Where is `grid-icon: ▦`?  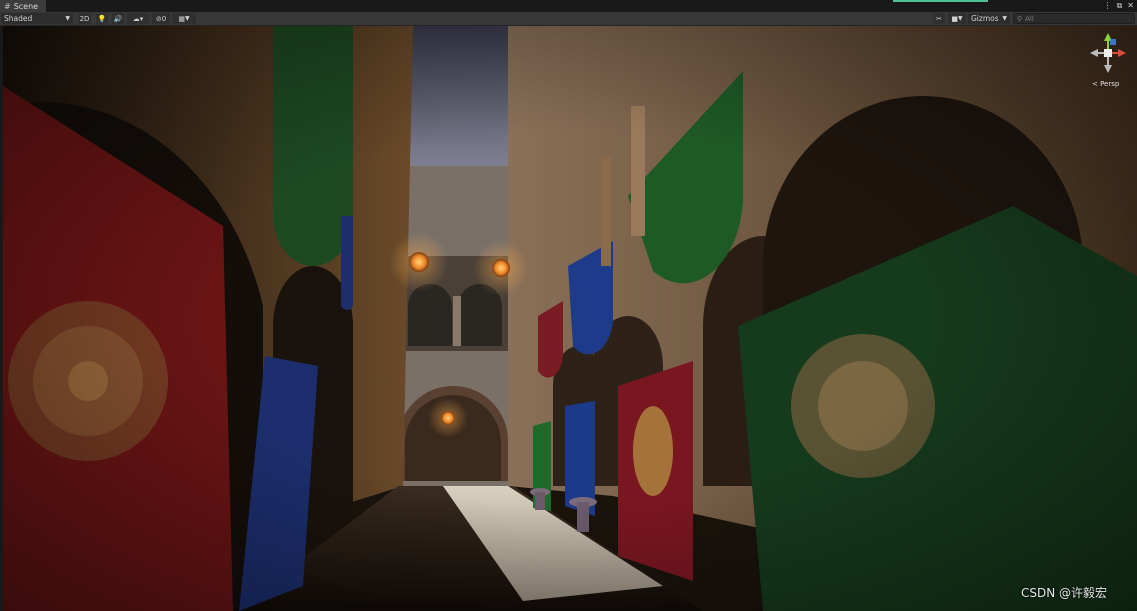
grid-icon: ▦ is located at coordinates (181, 18).